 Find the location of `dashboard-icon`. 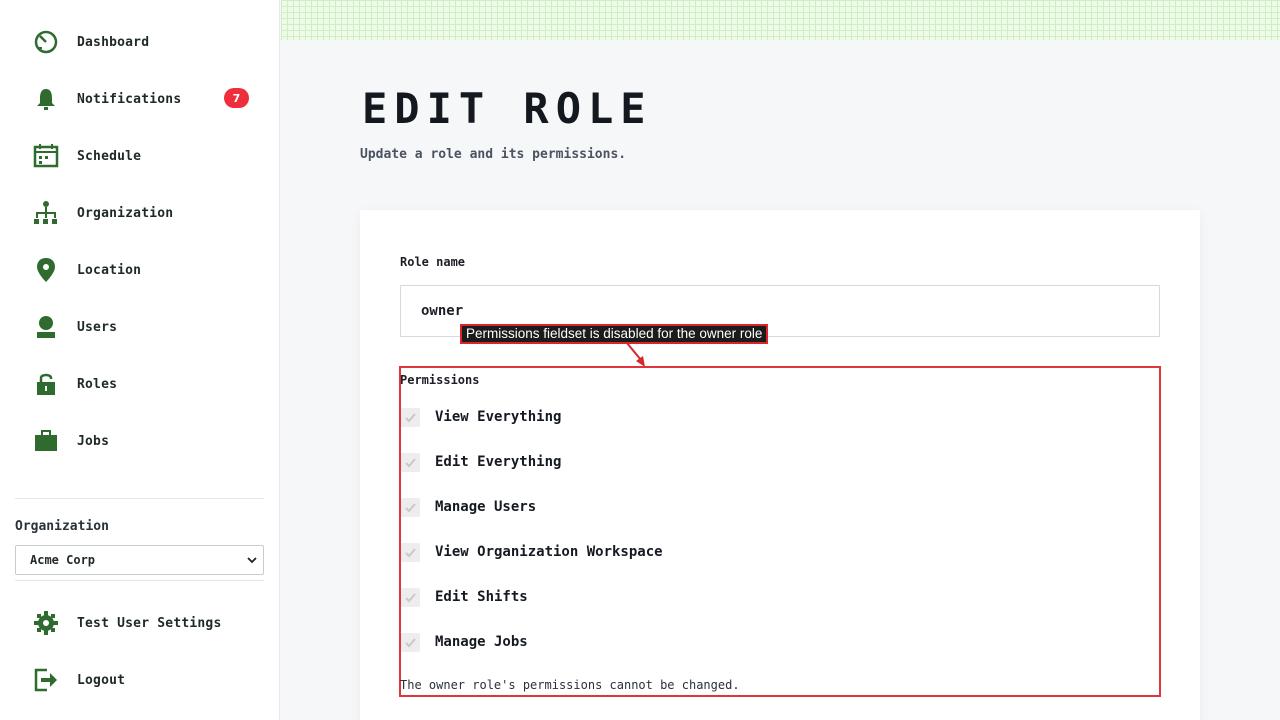

dashboard-icon is located at coordinates (46, 42).